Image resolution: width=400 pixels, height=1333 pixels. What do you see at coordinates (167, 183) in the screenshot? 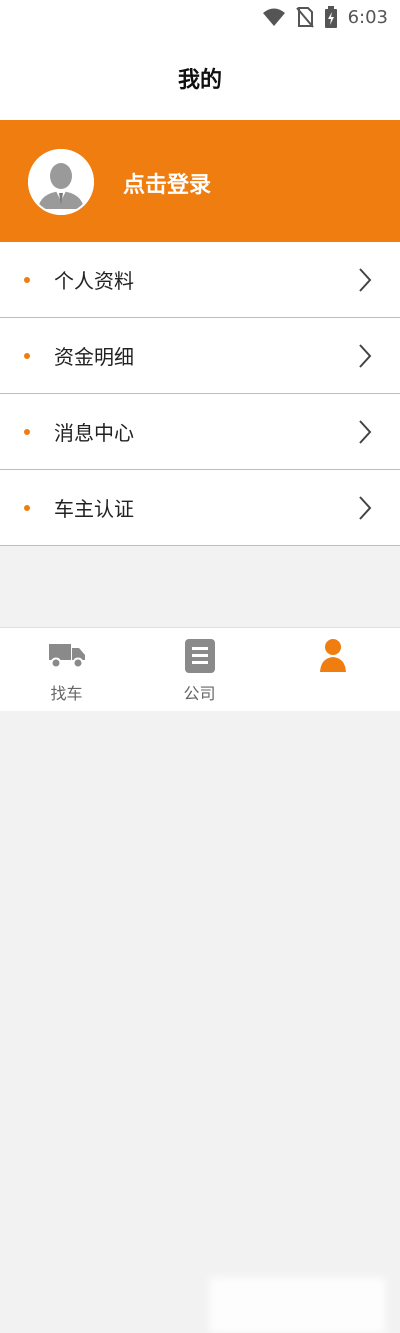
I see `login-link: 点击登录` at bounding box center [167, 183].